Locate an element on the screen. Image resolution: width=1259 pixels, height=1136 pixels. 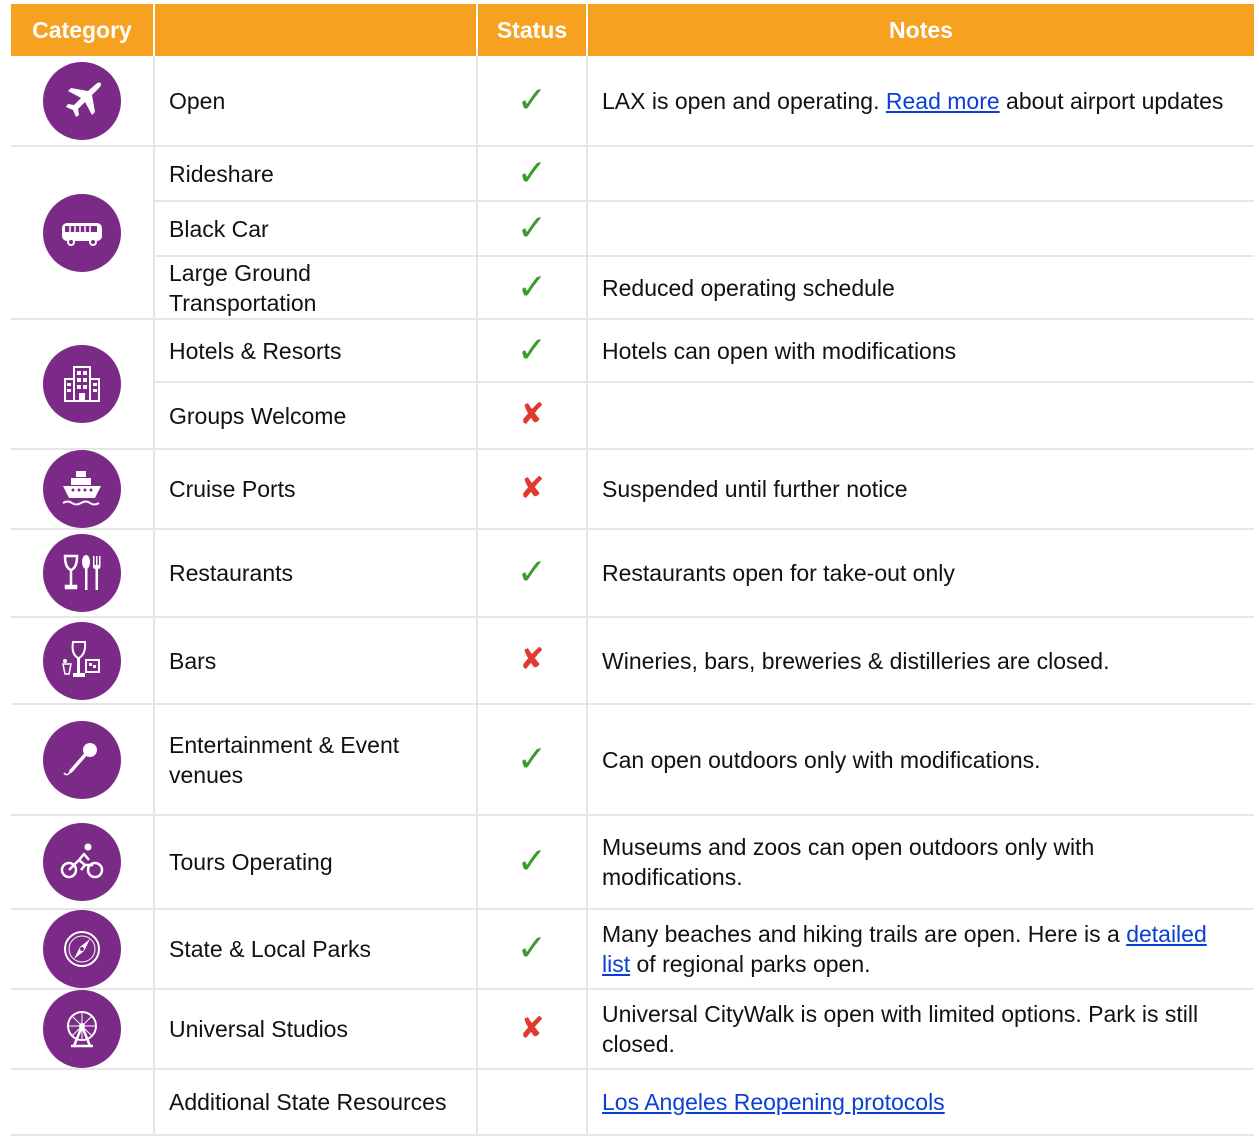
table-row: Groups Welcome ✘ is located at coordinates (632, 416).